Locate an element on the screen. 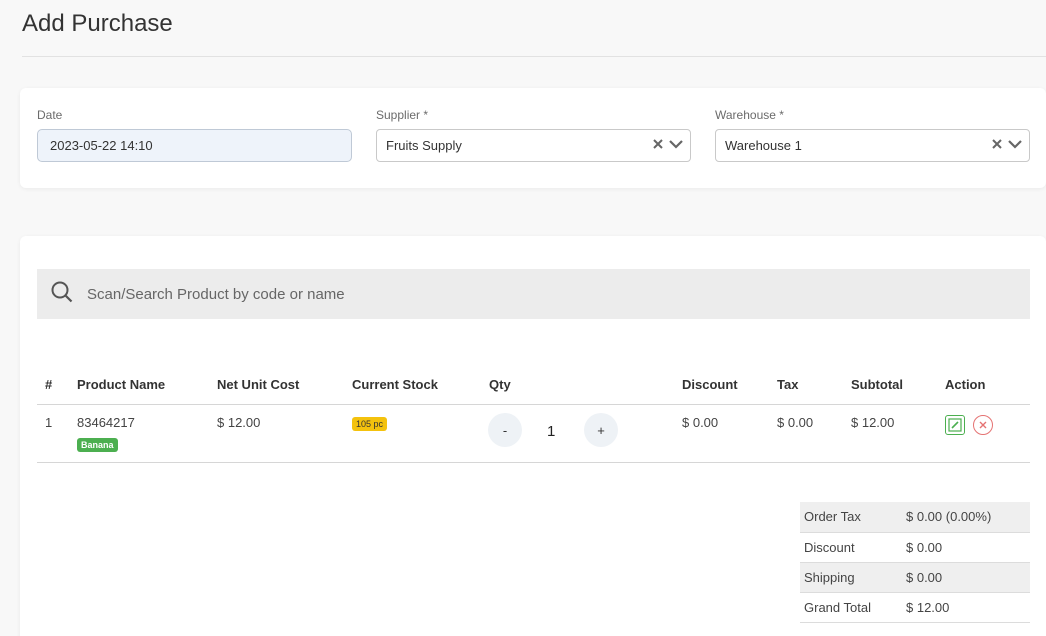  row-subtotal: $ 12.00 is located at coordinates (873, 422).